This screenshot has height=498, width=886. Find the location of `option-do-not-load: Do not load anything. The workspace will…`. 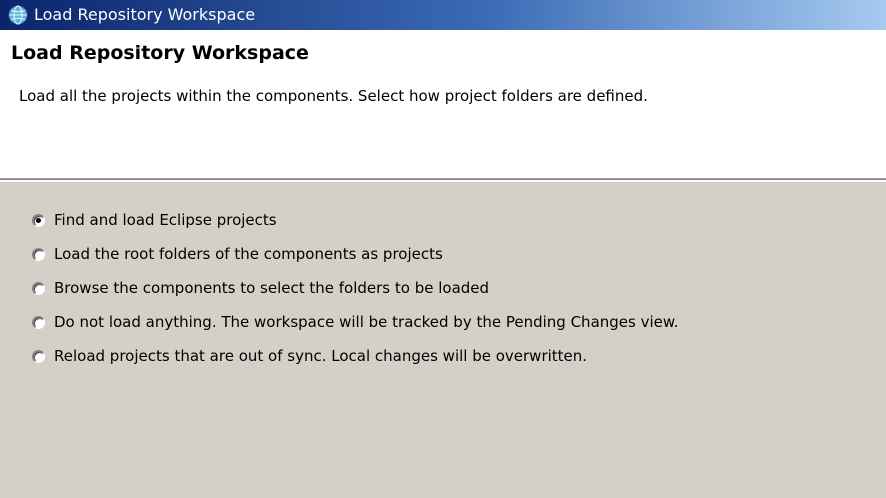

option-do-not-load: Do not load anything. The workspace will… is located at coordinates (459, 322).